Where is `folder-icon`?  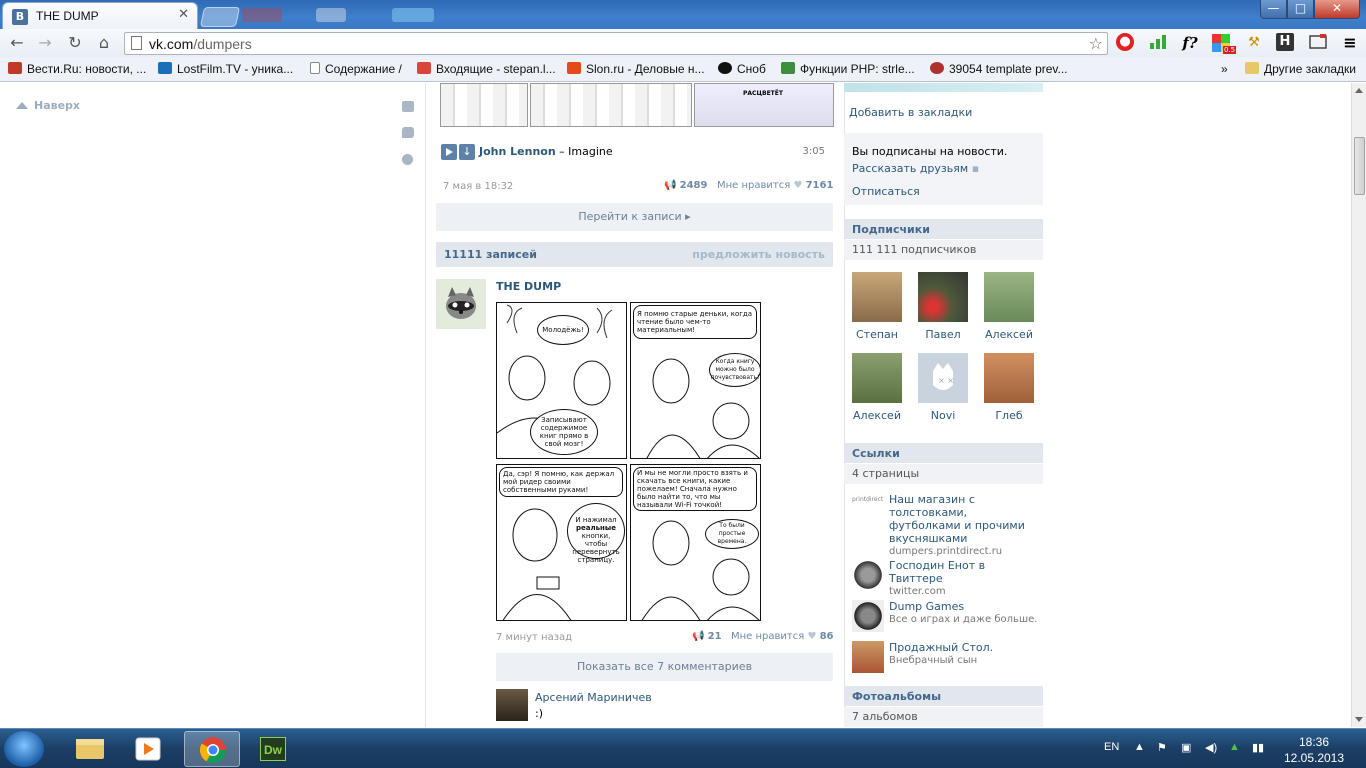
folder-icon is located at coordinates (1252, 68).